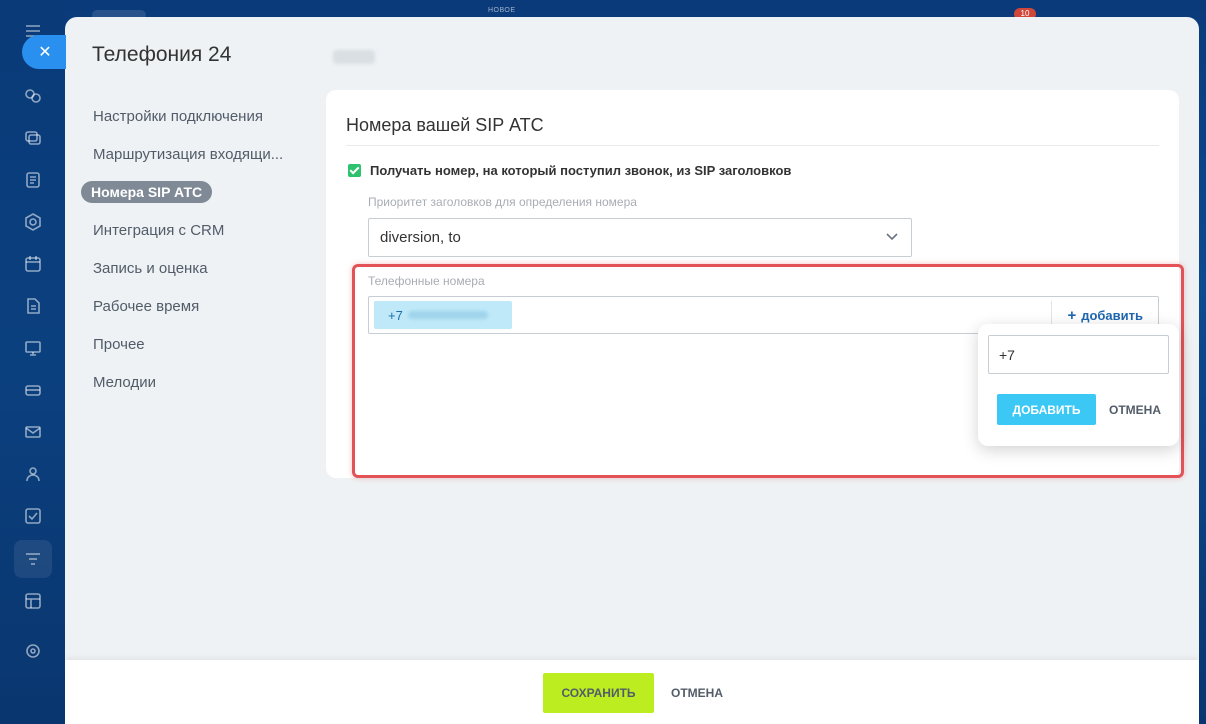  I want to click on add-number-popup: ДОБАВИТЬ ОТМЕНА, so click(1078, 385).